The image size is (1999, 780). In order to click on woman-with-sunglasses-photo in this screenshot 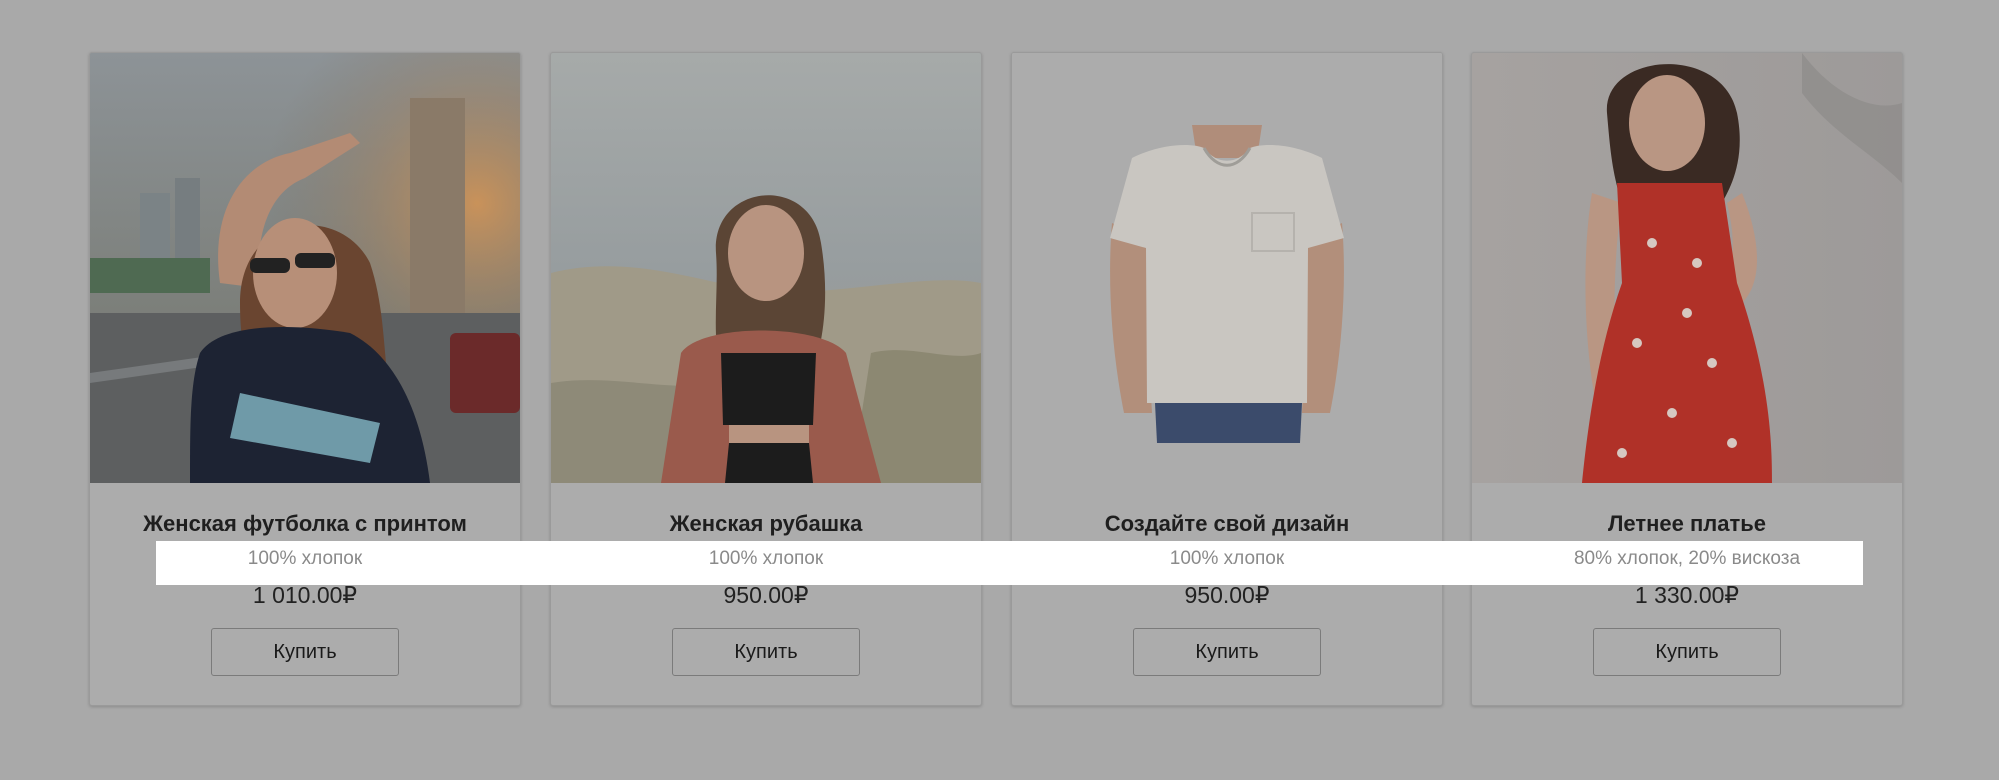, I will do `click(305, 268)`.